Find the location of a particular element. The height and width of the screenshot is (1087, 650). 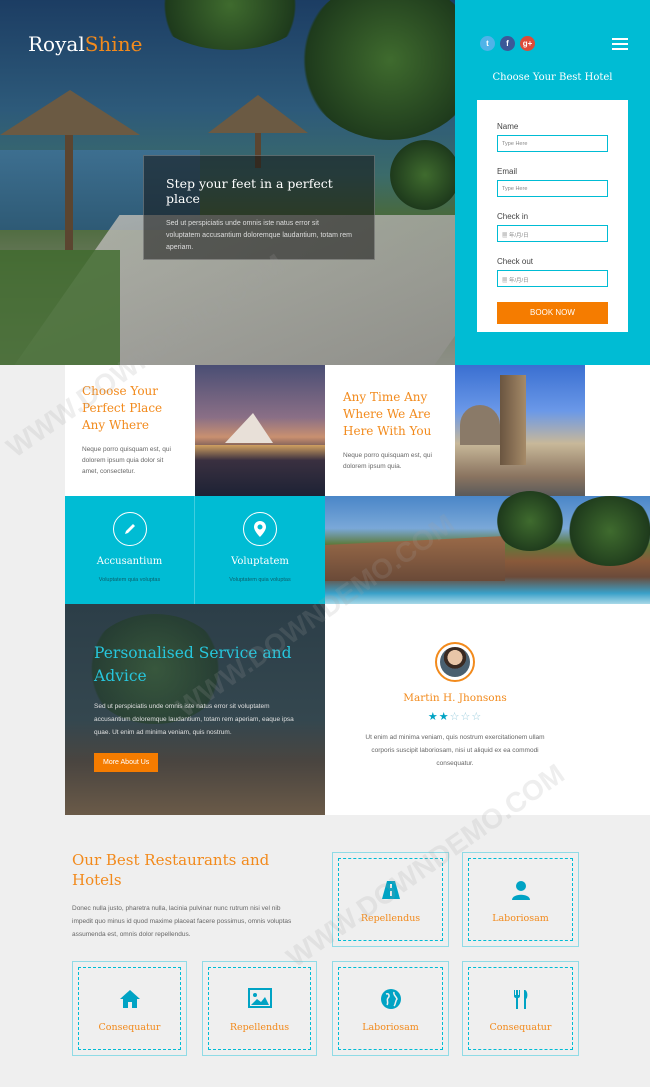

google-plus-icon: g+ is located at coordinates (527, 43).